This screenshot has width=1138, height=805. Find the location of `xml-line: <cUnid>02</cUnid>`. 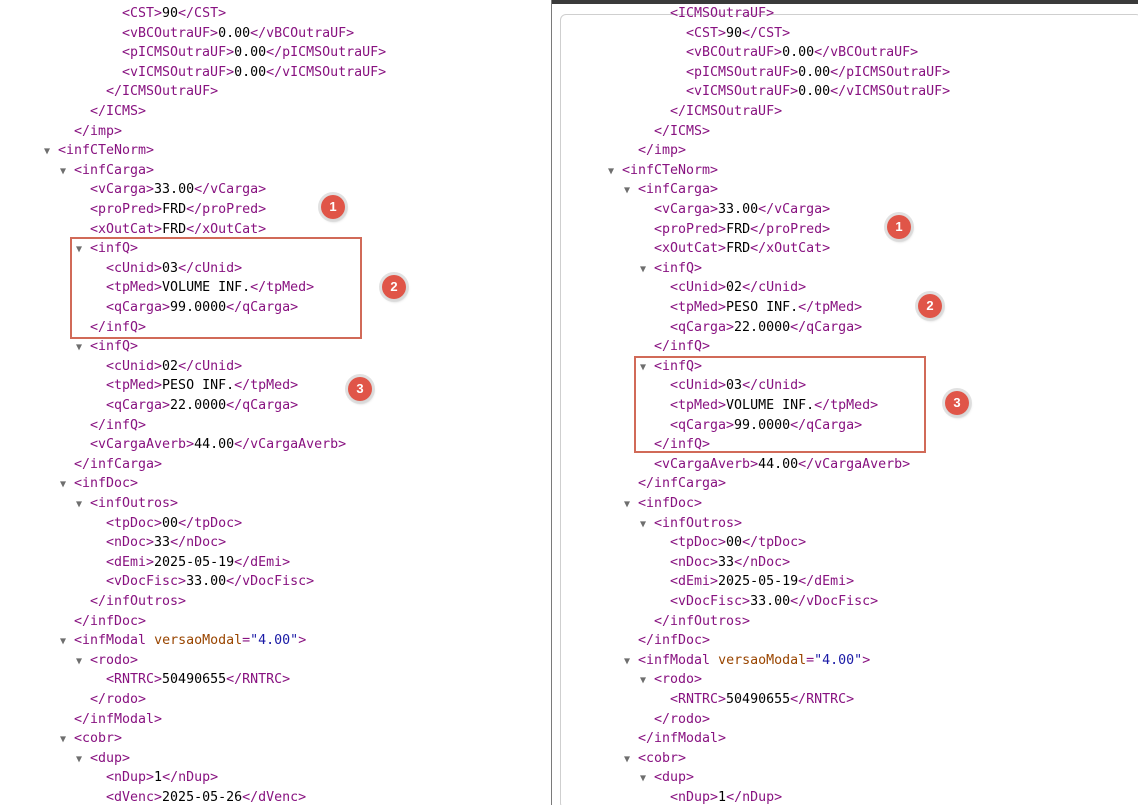

xml-line: <cUnid>02</cUnid> is located at coordinates (174, 367).